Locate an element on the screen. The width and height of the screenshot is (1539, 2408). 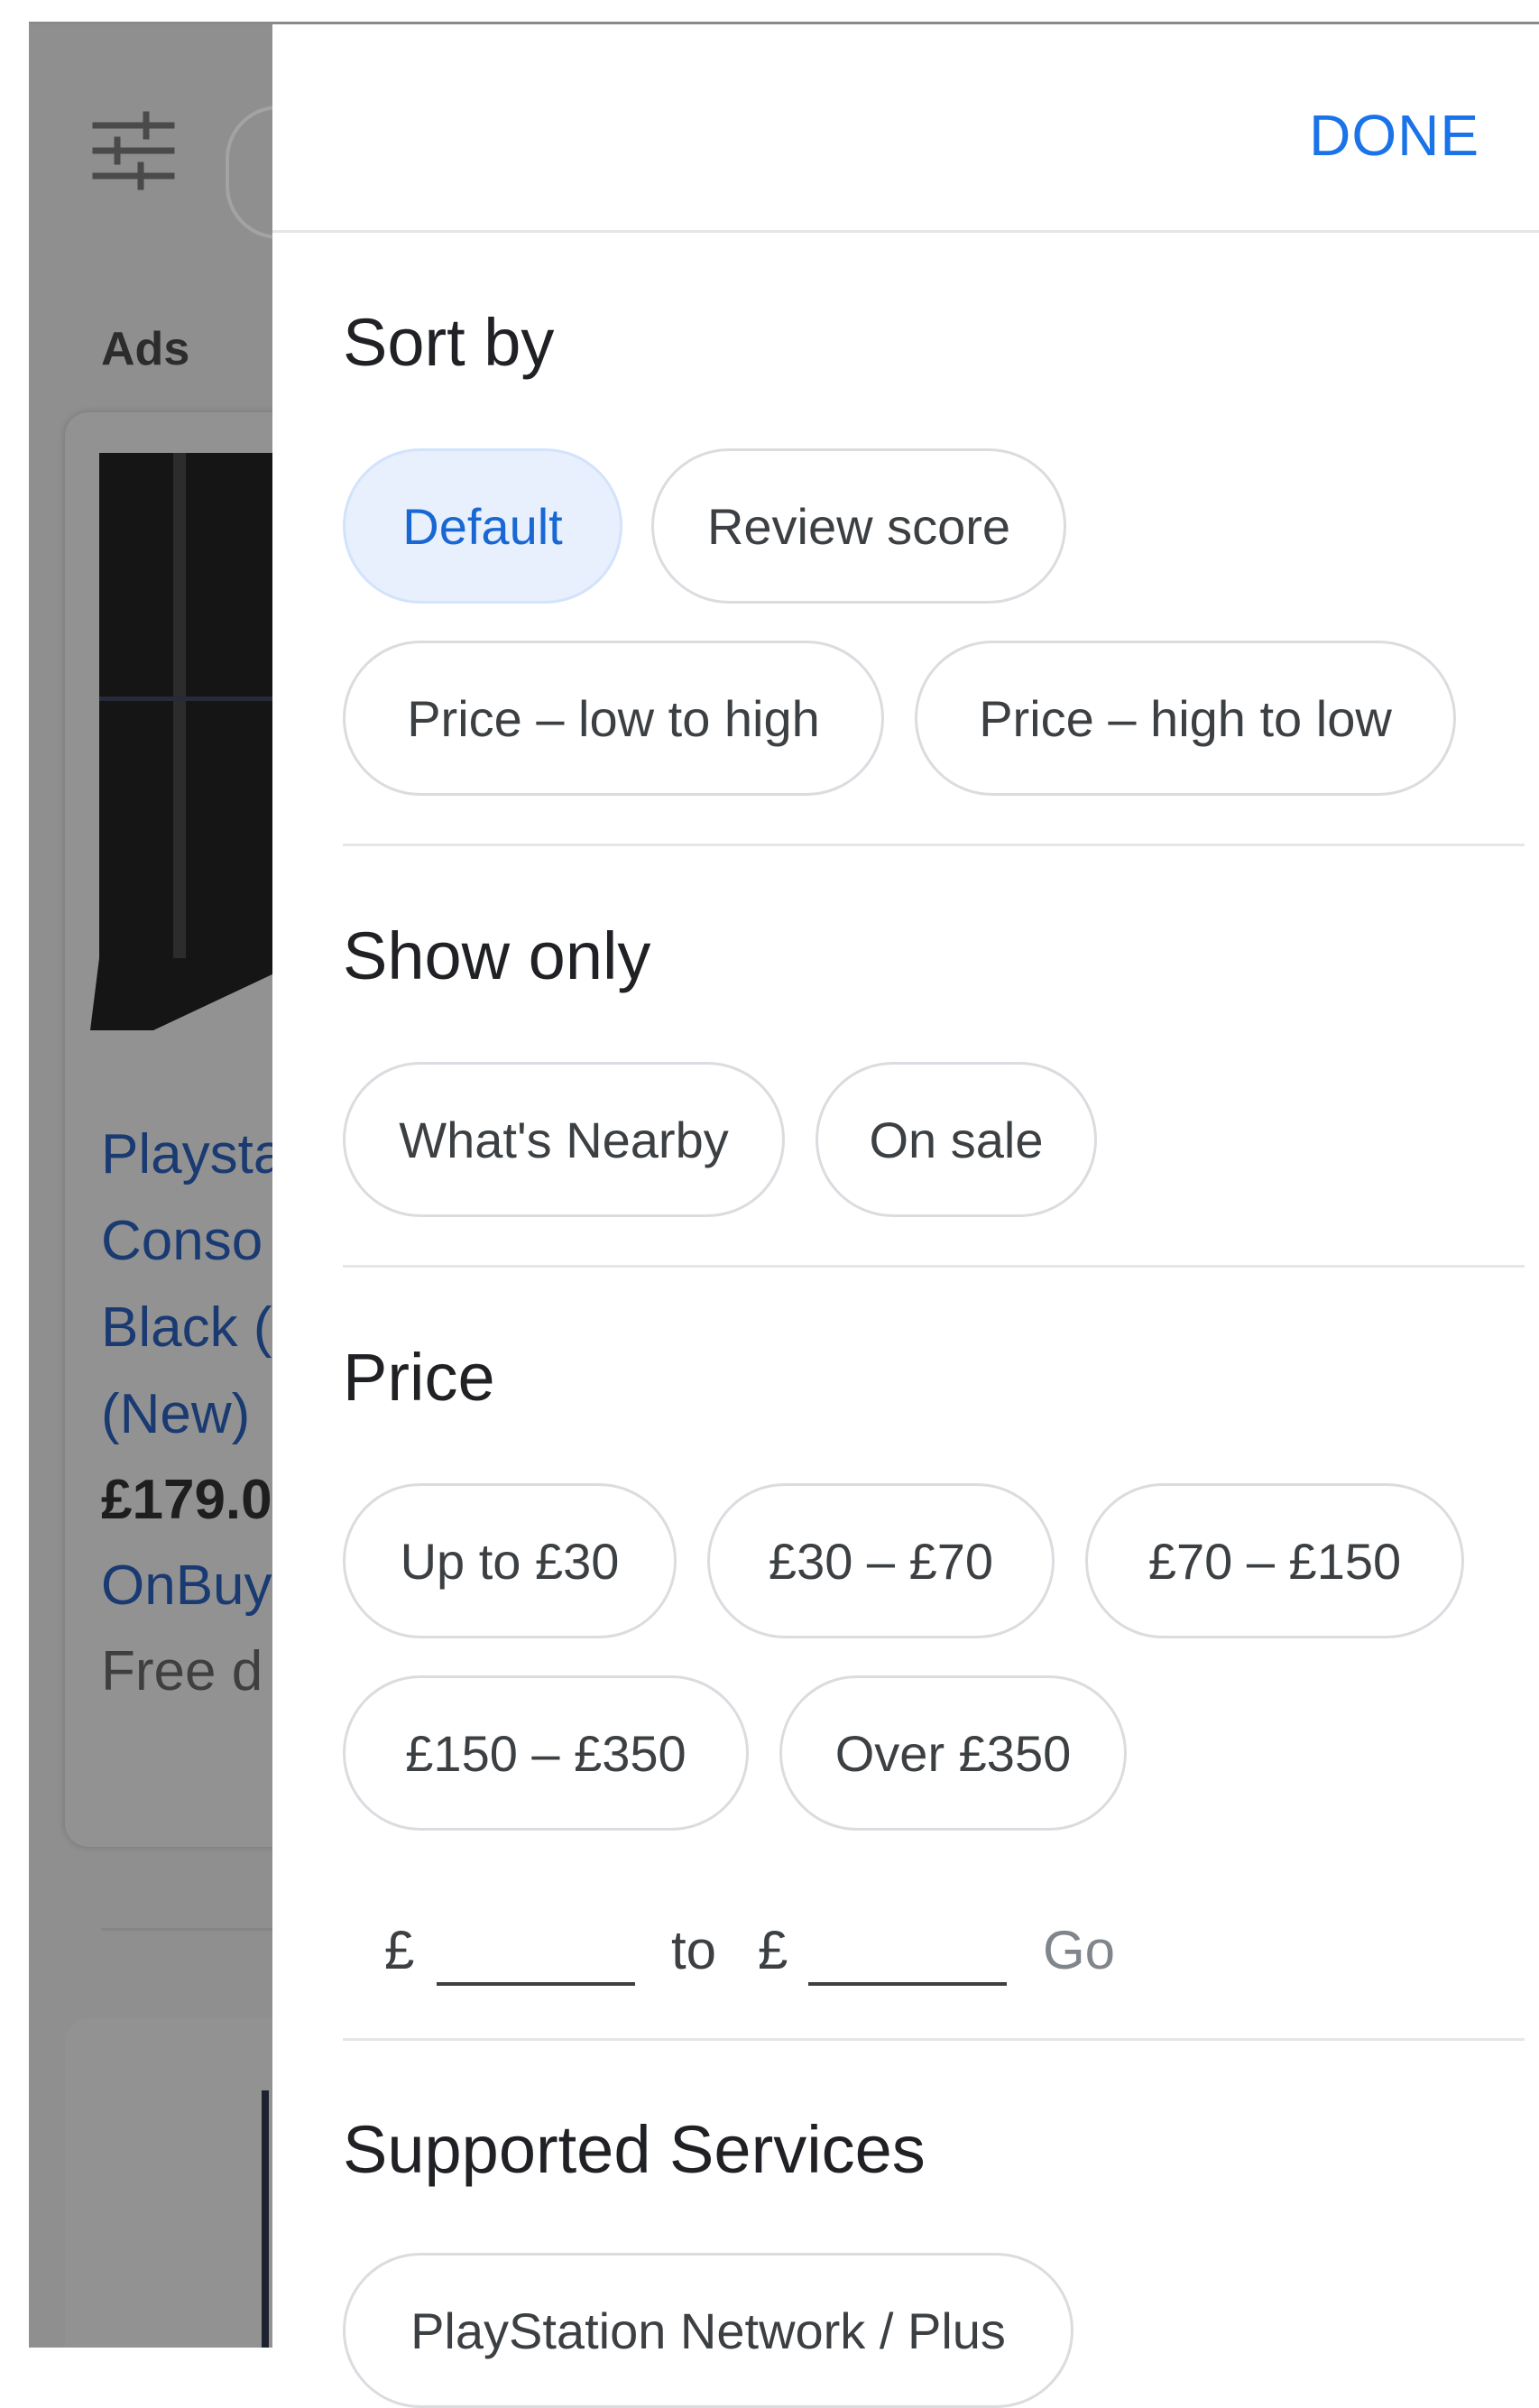
currency-symbol-min: £ is located at coordinates (399, 1950).